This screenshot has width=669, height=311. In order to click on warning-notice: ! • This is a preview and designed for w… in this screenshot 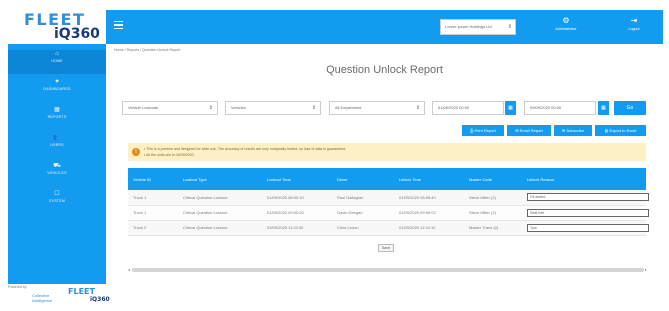, I will do `click(387, 152)`.